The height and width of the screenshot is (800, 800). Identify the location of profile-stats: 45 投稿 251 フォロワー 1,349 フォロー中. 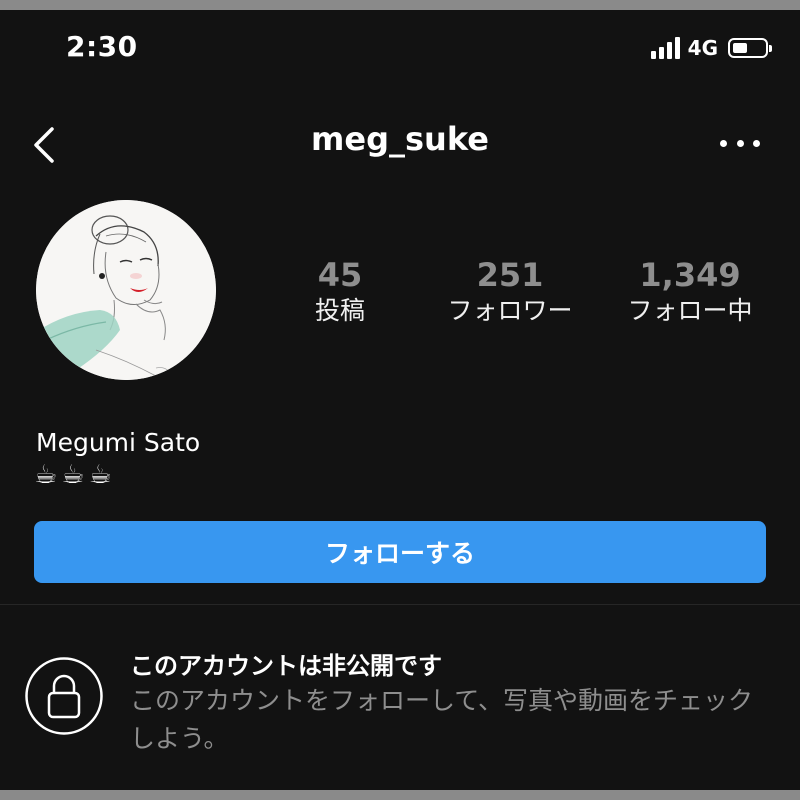
(520, 295).